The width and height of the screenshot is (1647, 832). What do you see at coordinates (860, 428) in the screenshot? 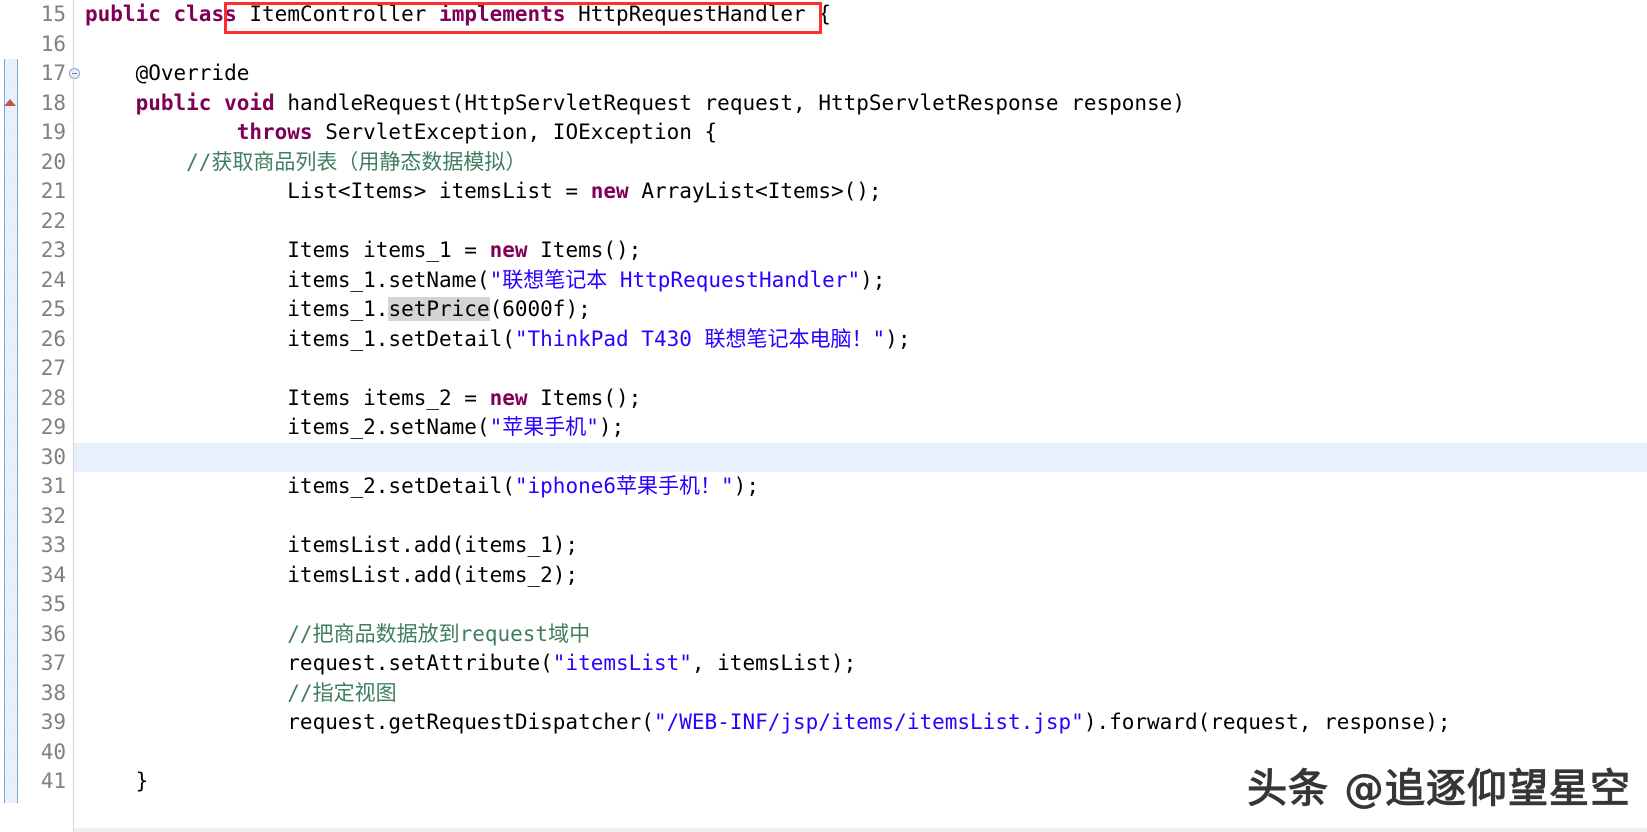
I see `code-line: items_2.setName("苹果手机");` at bounding box center [860, 428].